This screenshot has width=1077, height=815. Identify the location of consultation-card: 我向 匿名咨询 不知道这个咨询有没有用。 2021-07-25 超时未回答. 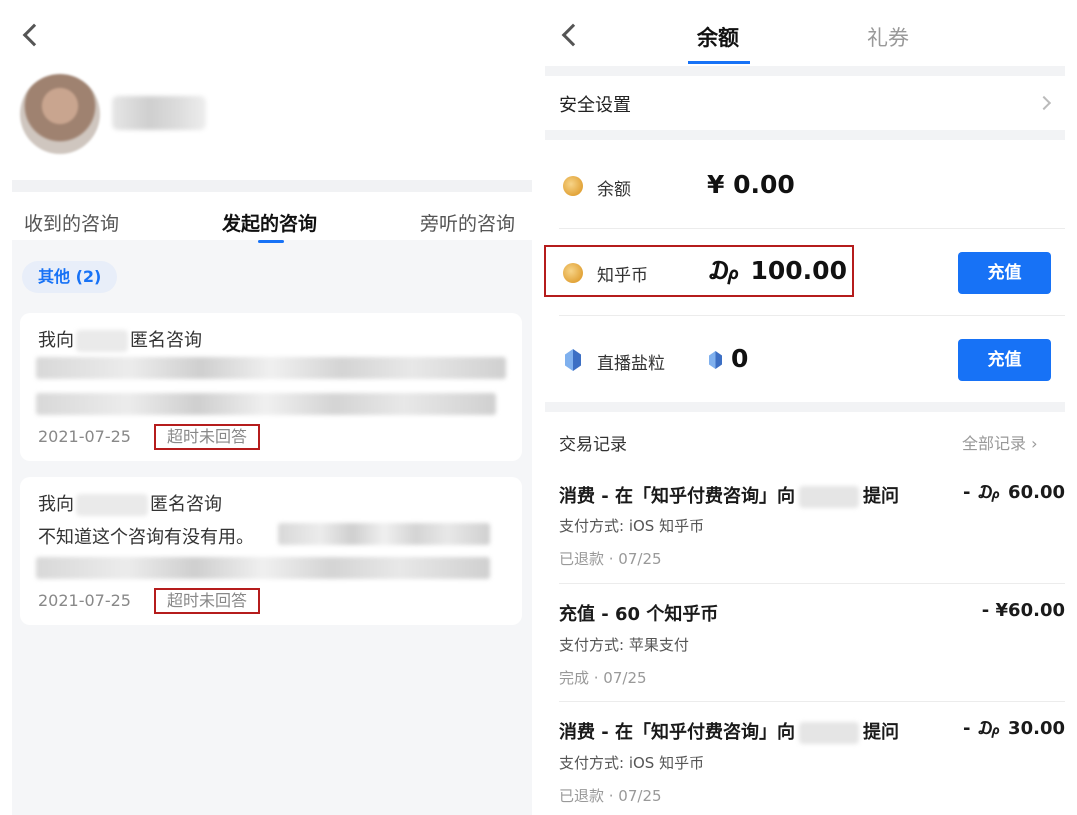
(271, 551).